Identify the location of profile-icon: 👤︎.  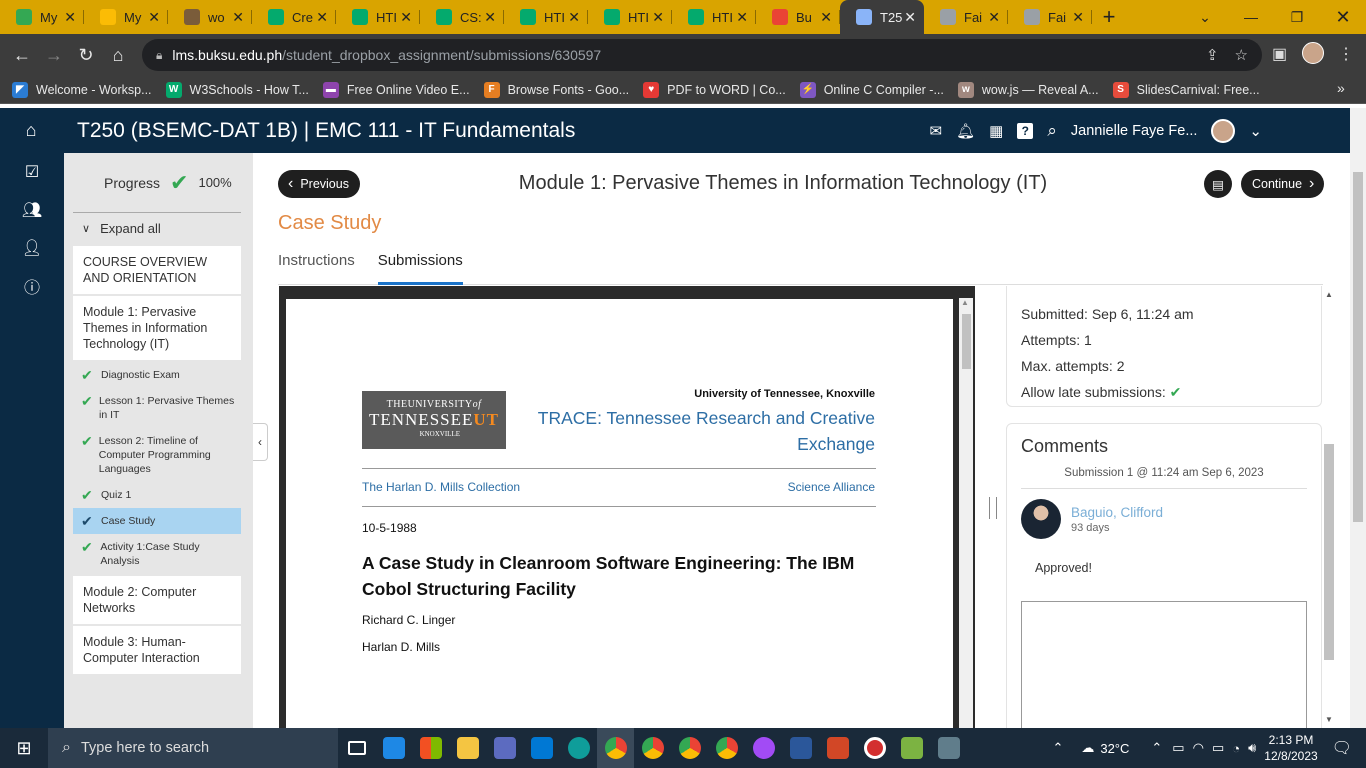
(32, 248).